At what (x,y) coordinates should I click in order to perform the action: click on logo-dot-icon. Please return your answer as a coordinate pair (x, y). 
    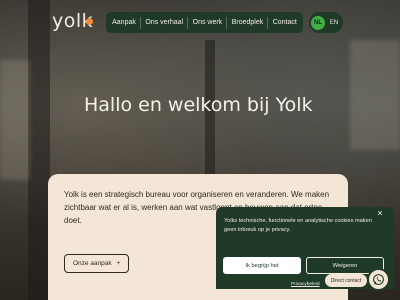
    Looking at the image, I should click on (89, 21).